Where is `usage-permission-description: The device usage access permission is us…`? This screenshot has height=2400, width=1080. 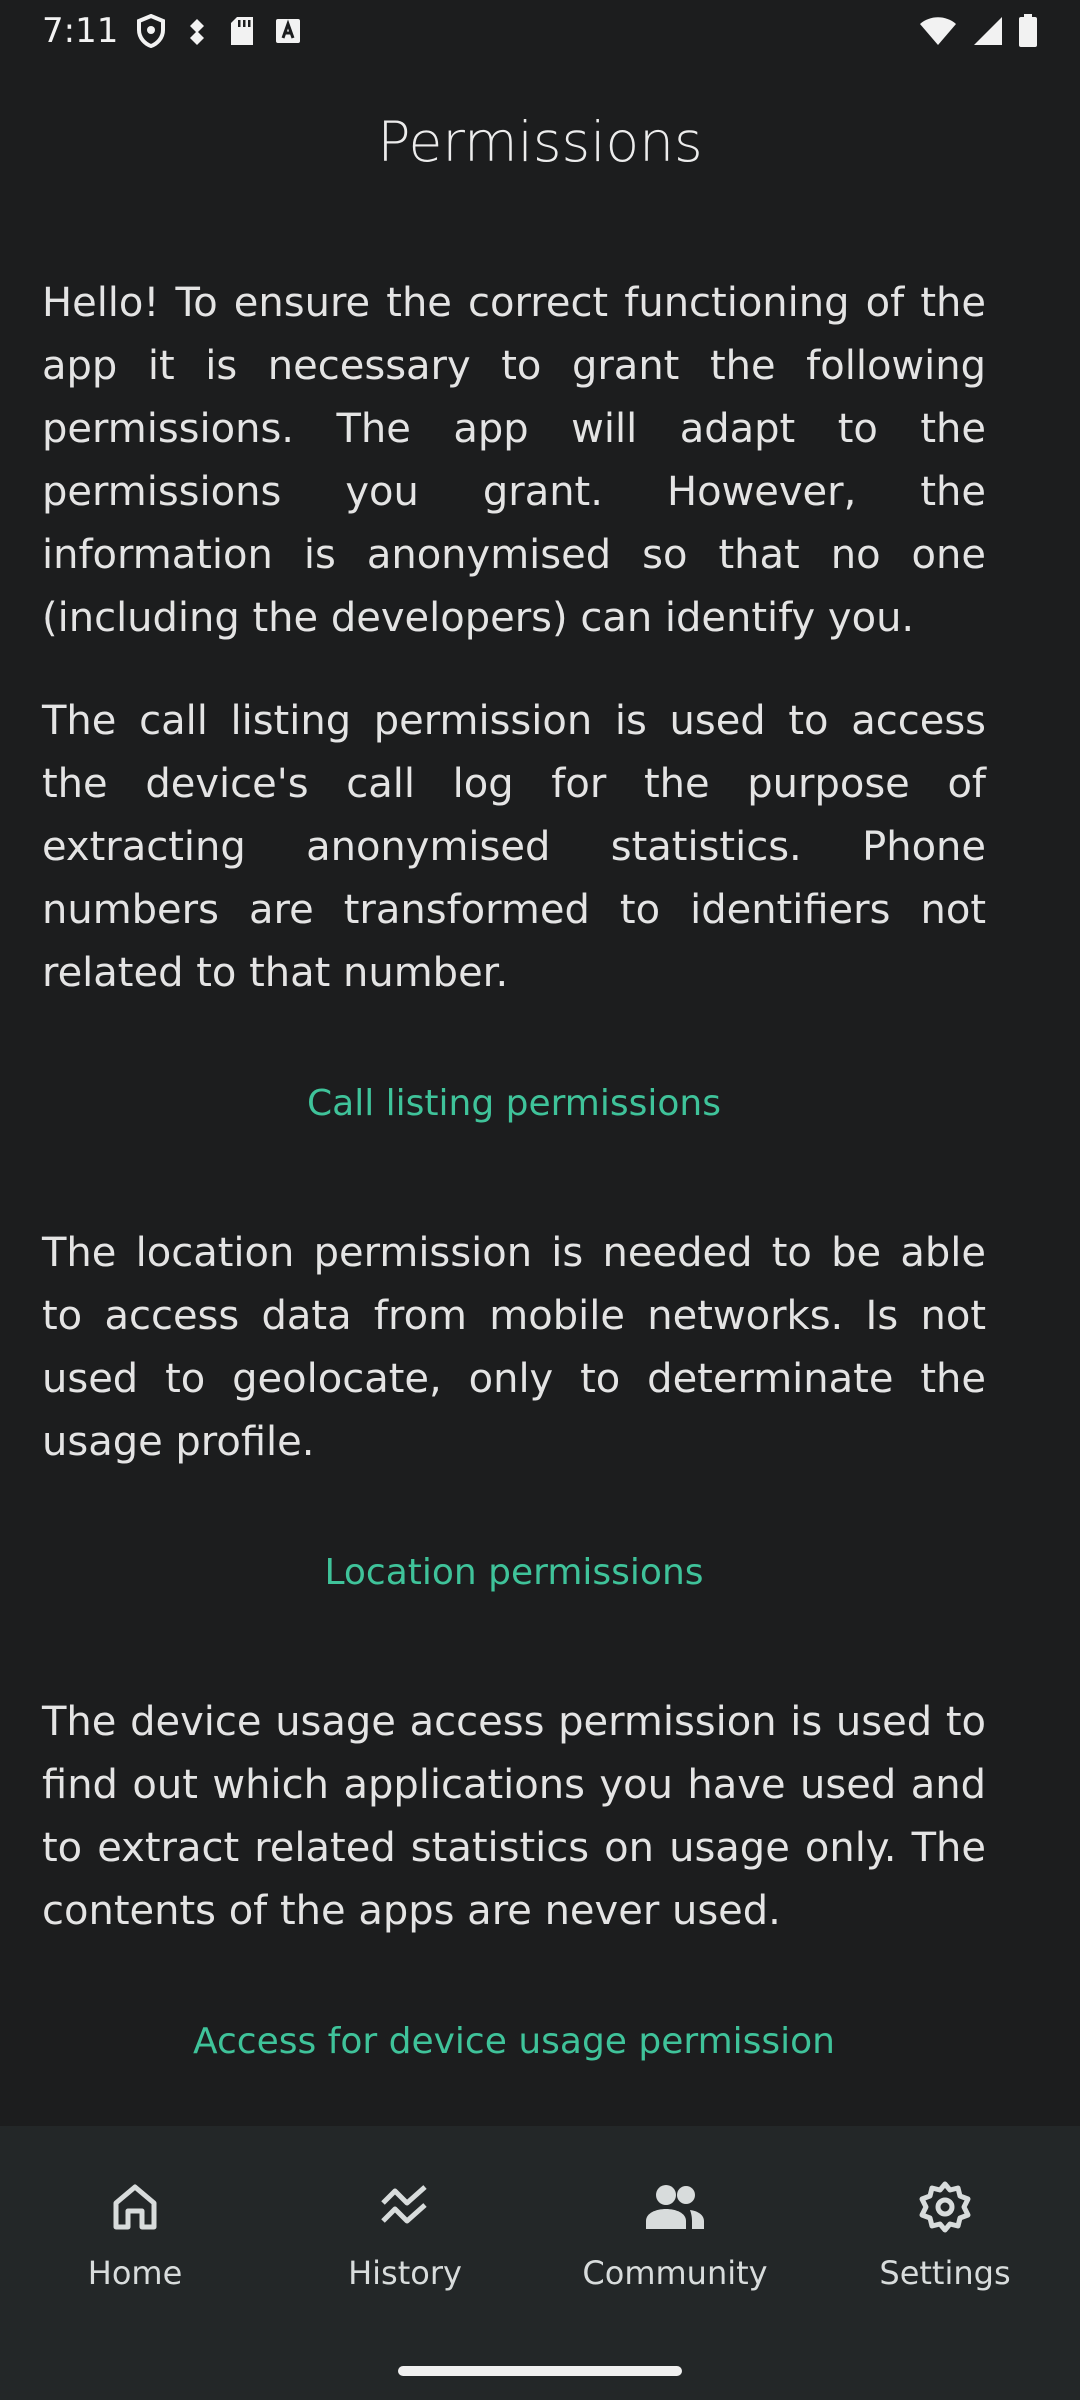 usage-permission-description: The device usage access permission is us… is located at coordinates (514, 1816).